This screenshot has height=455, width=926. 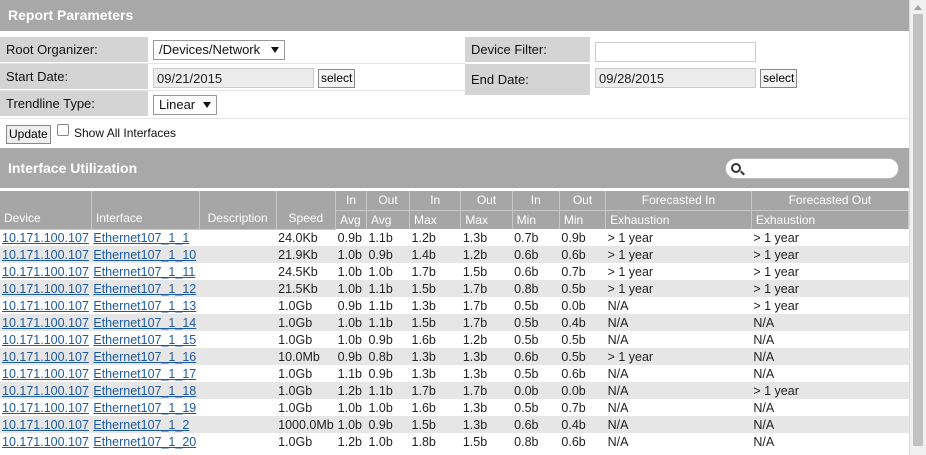 I want to click on end-date-select-button: select, so click(x=779, y=78).